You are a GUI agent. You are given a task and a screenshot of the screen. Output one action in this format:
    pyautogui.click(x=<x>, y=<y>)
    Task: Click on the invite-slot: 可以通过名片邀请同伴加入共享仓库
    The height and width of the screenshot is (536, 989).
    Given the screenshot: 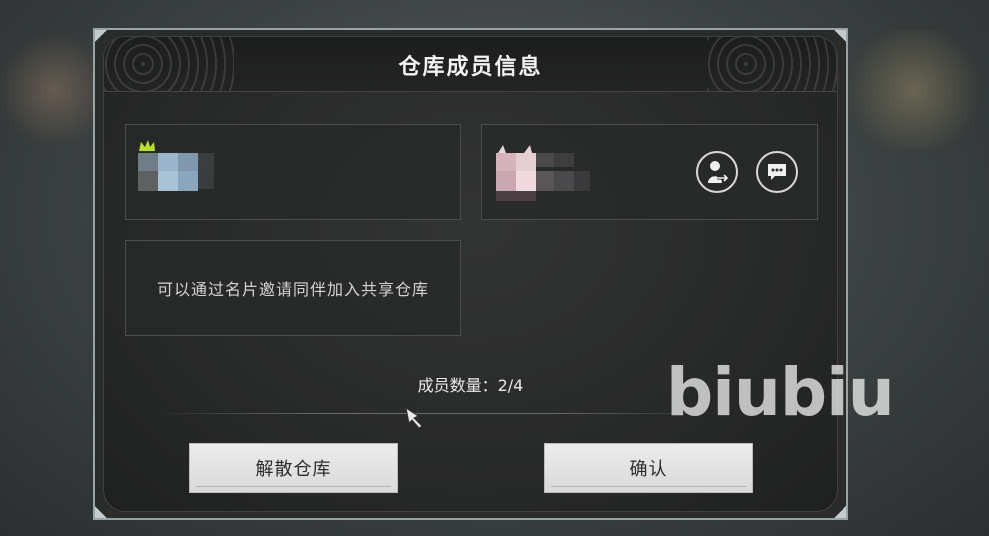 What is the action you would take?
    pyautogui.click(x=293, y=288)
    